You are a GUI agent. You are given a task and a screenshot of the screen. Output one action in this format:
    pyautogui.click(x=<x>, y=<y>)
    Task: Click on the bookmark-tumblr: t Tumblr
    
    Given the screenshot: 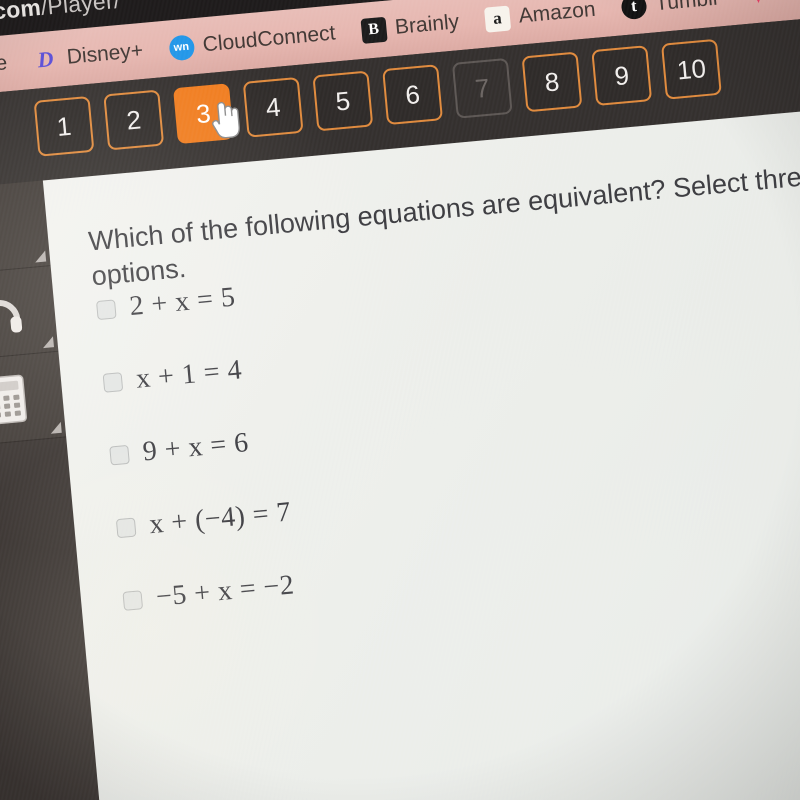 What is the action you would take?
    pyautogui.click(x=670, y=10)
    